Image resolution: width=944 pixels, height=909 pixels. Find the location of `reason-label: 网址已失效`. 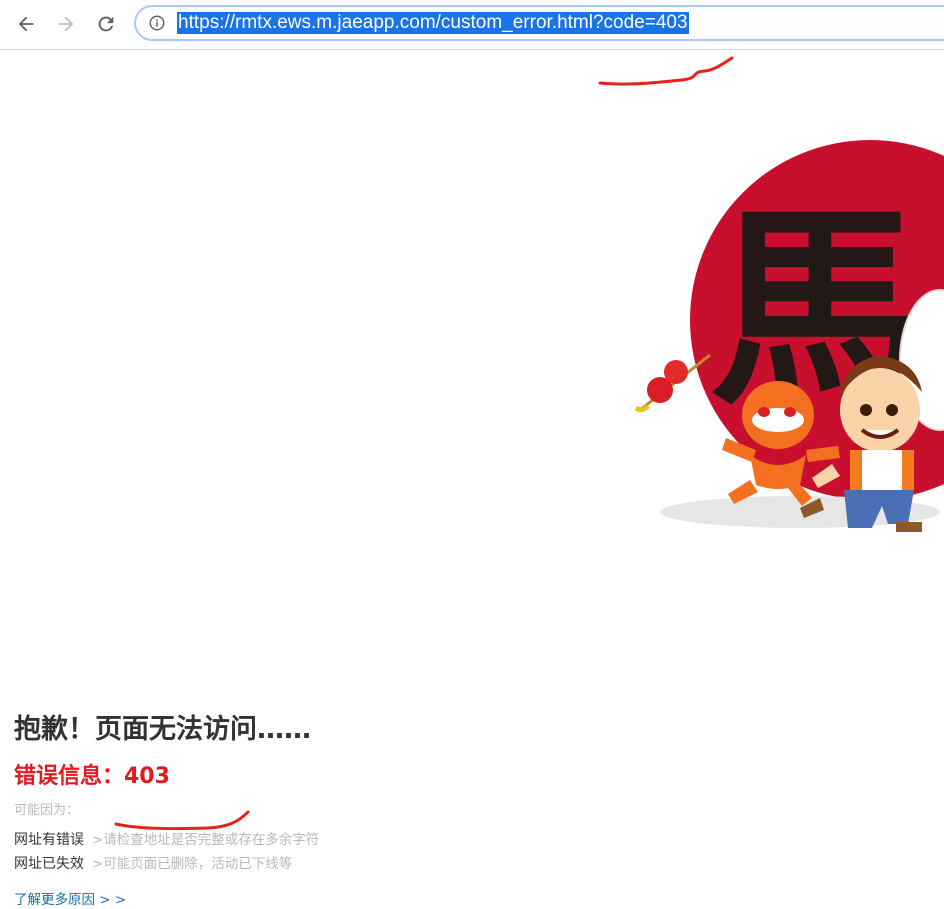

reason-label: 网址已失效 is located at coordinates (49, 864).